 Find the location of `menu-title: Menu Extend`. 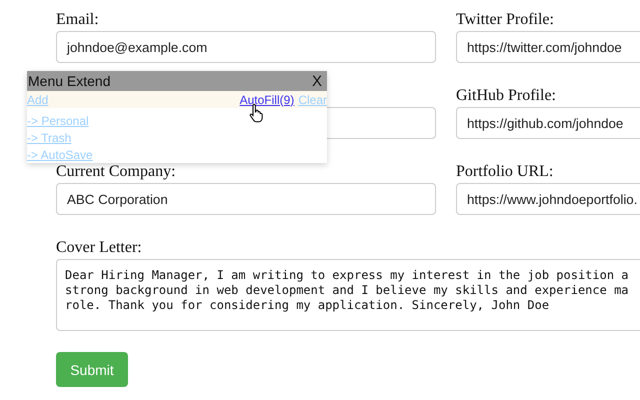

menu-title: Menu Extend is located at coordinates (69, 81).